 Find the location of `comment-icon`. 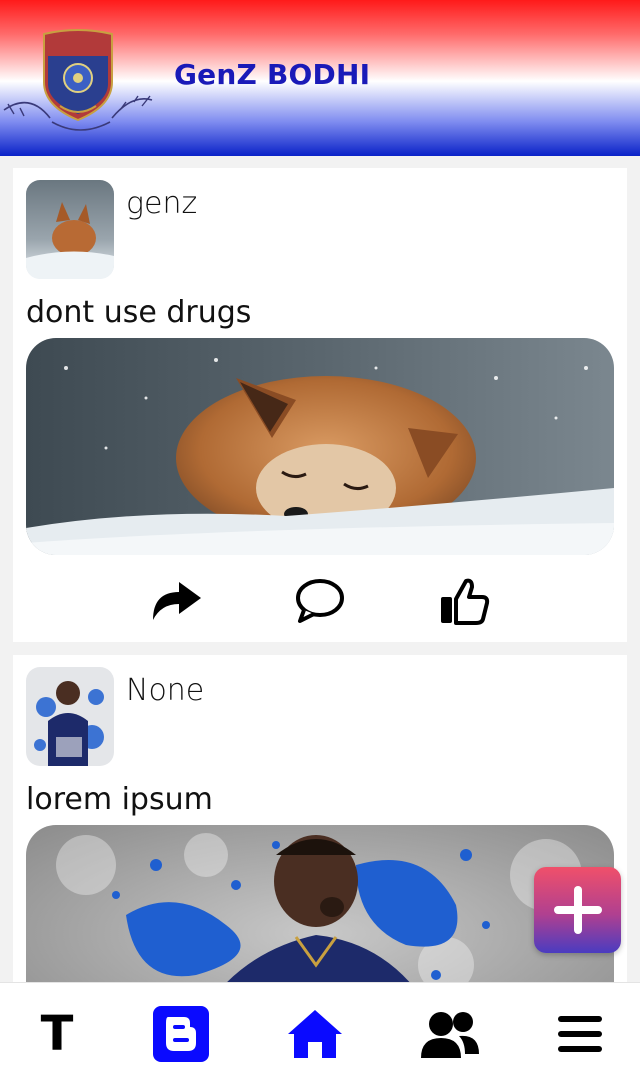

comment-icon is located at coordinates (320, 601).